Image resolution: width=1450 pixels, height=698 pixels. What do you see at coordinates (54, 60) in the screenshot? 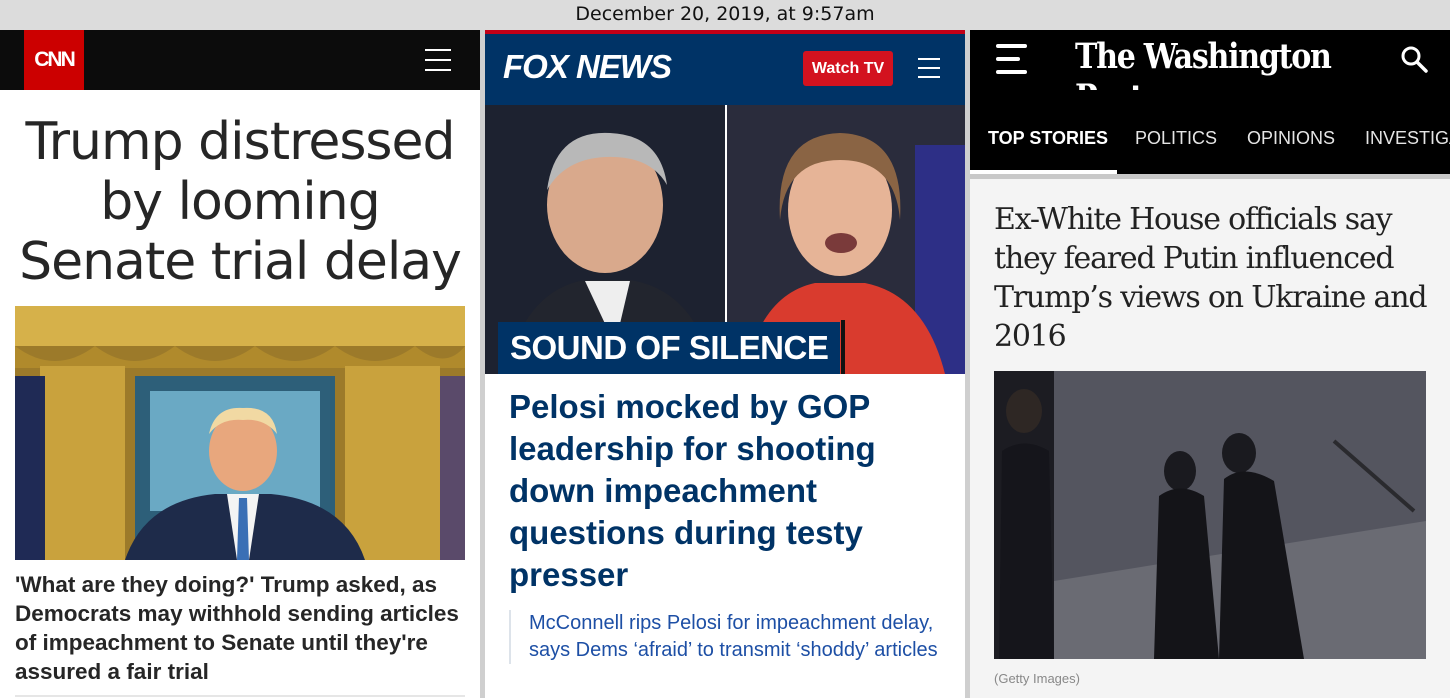
I see `cnn-logo: CNN` at bounding box center [54, 60].